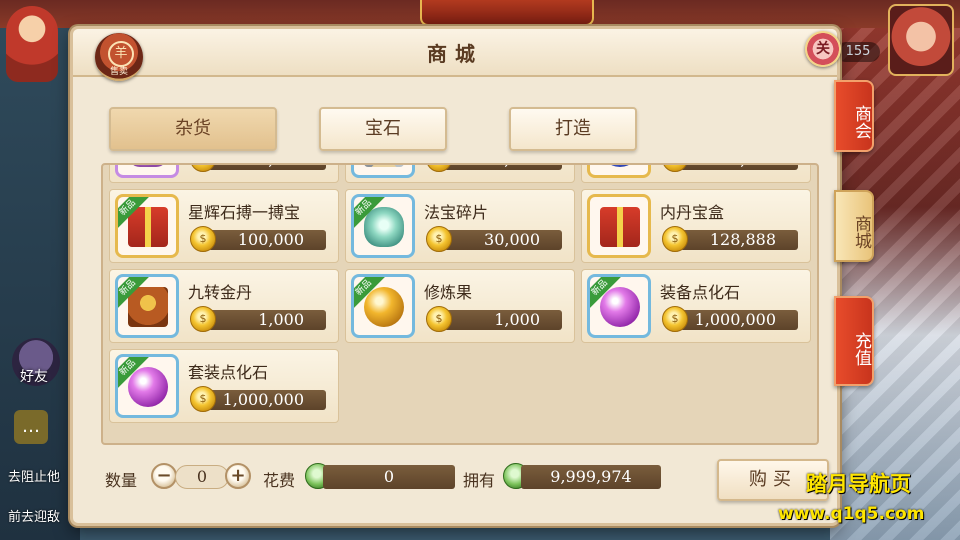 The height and width of the screenshot is (540, 960). What do you see at coordinates (456, 212) in the screenshot?
I see `item-name: 法宝碎片` at bounding box center [456, 212].